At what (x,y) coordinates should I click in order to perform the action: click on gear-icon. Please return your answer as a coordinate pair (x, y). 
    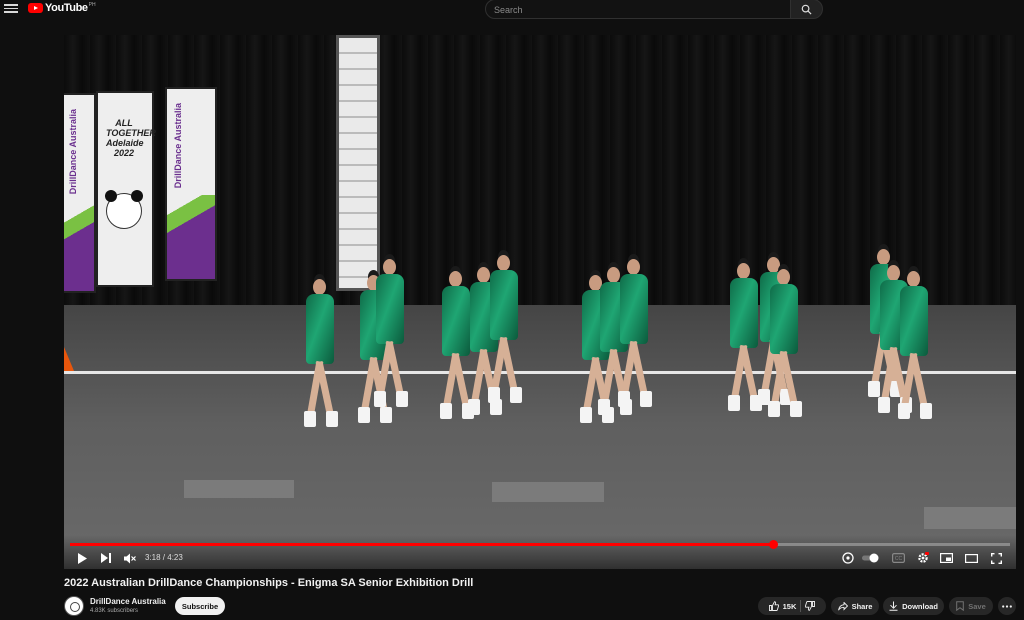
    Looking at the image, I should click on (923, 557).